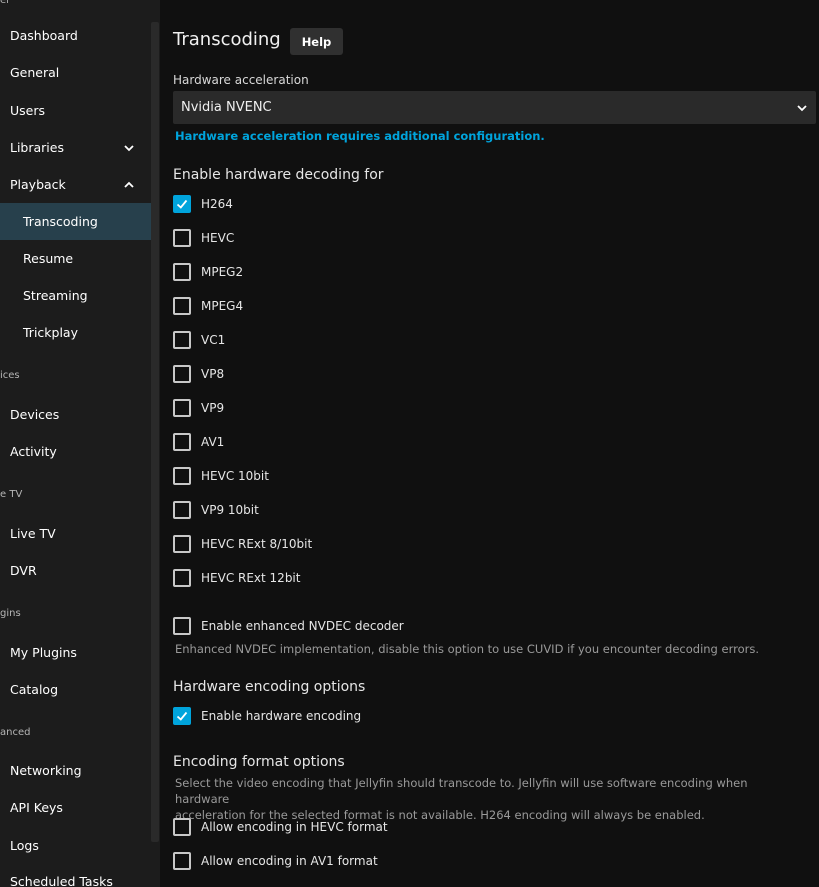 The image size is (819, 887). I want to click on checkmark-icon, so click(182, 204).